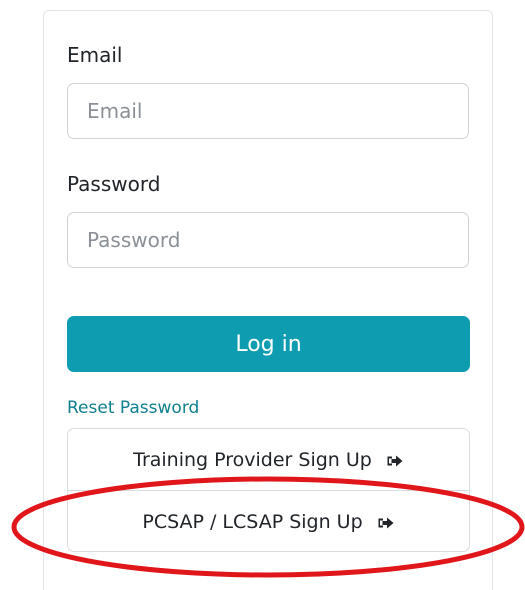  I want to click on email-input, so click(268, 111).